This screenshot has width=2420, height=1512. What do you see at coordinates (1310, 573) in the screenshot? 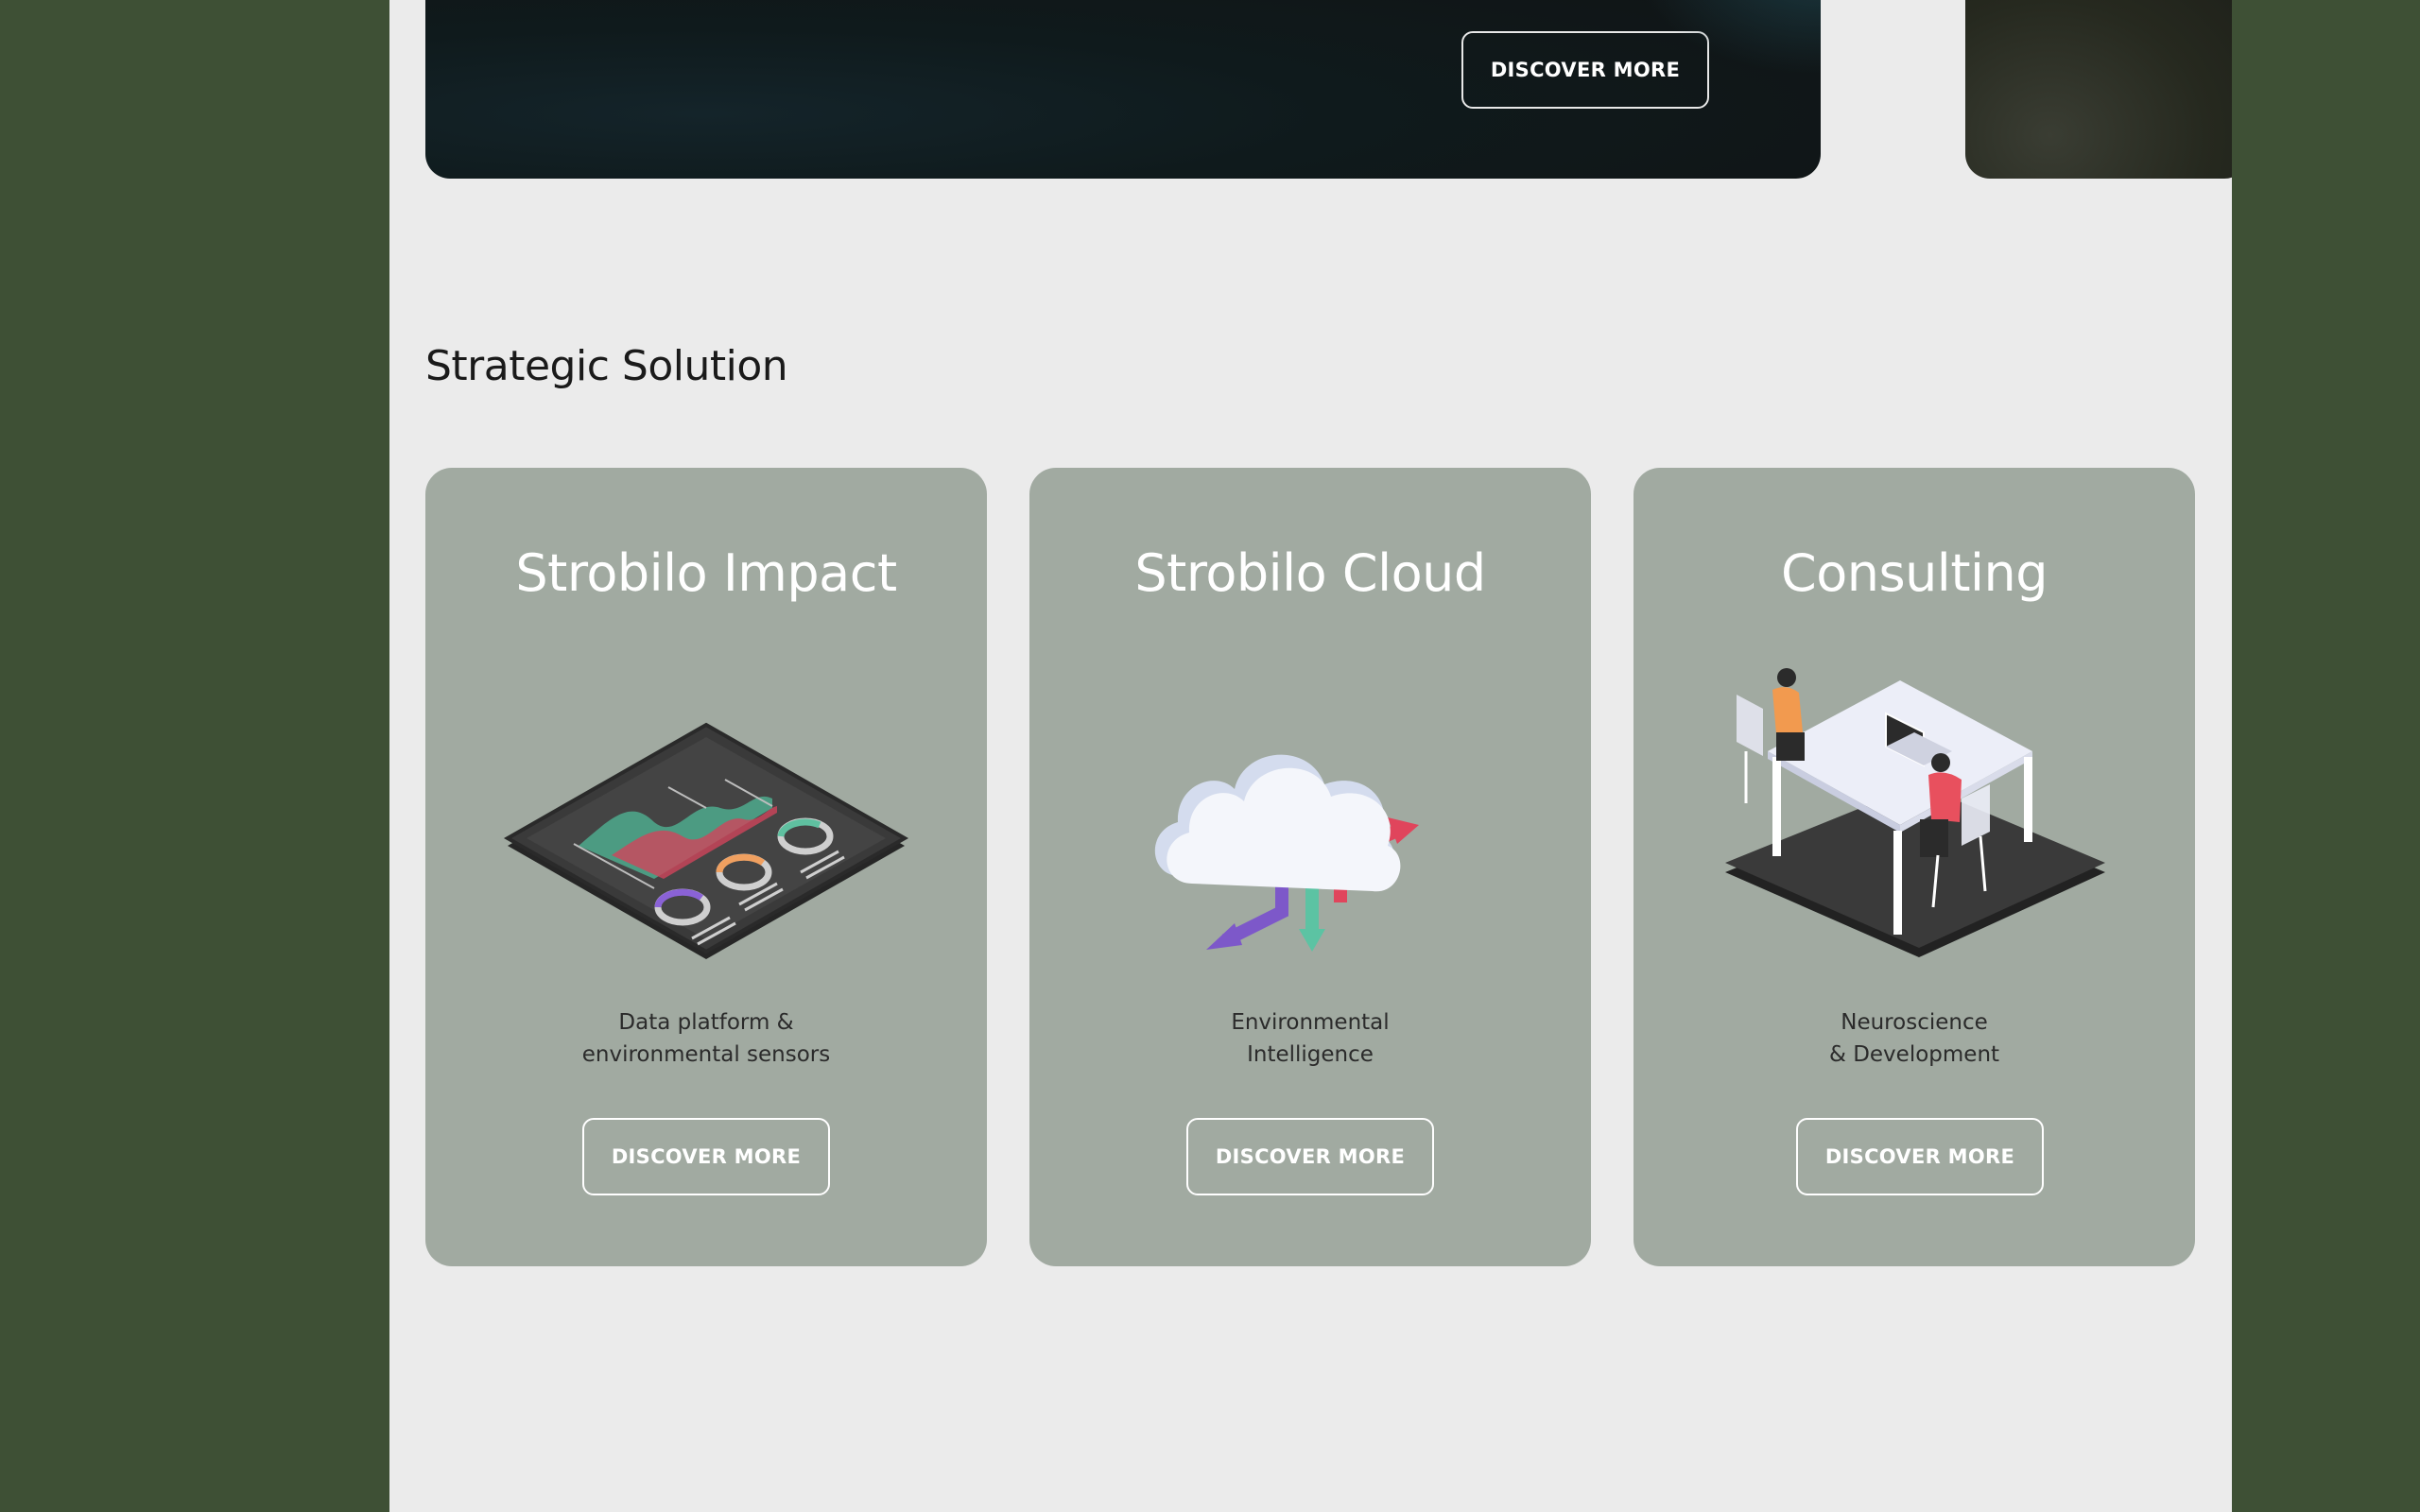
I see `card-title: Strobilo Cloud` at bounding box center [1310, 573].